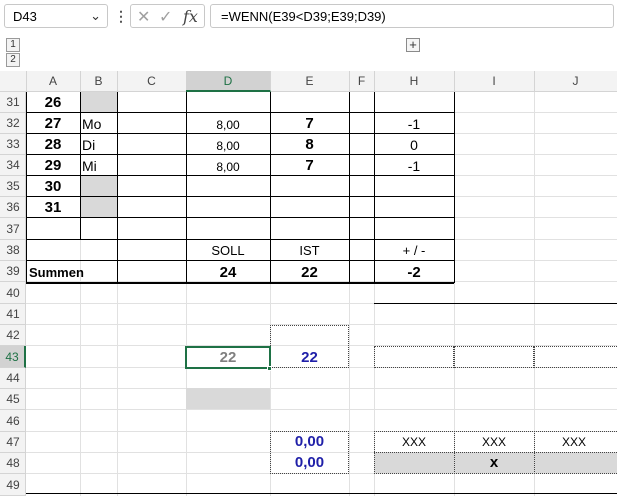  Describe the element at coordinates (53, 144) in the screenshot. I see `cell-a33: 28` at that location.